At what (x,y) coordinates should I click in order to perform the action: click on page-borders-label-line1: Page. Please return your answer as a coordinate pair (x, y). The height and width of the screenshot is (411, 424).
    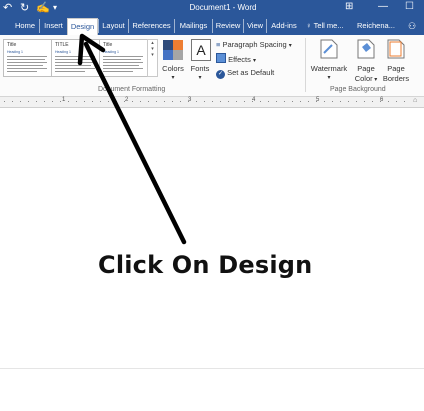
    Looking at the image, I should click on (396, 68).